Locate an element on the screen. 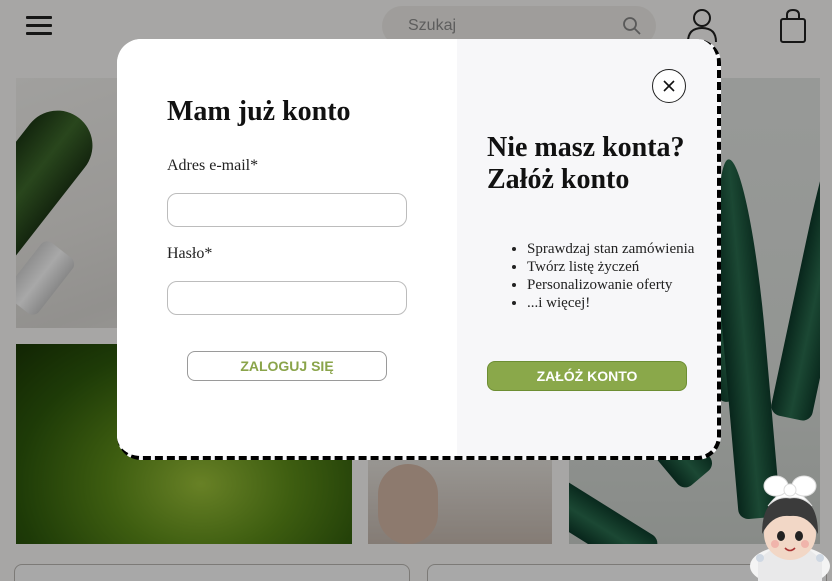 This screenshot has width=832, height=581. password-label: Hasło* is located at coordinates (190, 253).